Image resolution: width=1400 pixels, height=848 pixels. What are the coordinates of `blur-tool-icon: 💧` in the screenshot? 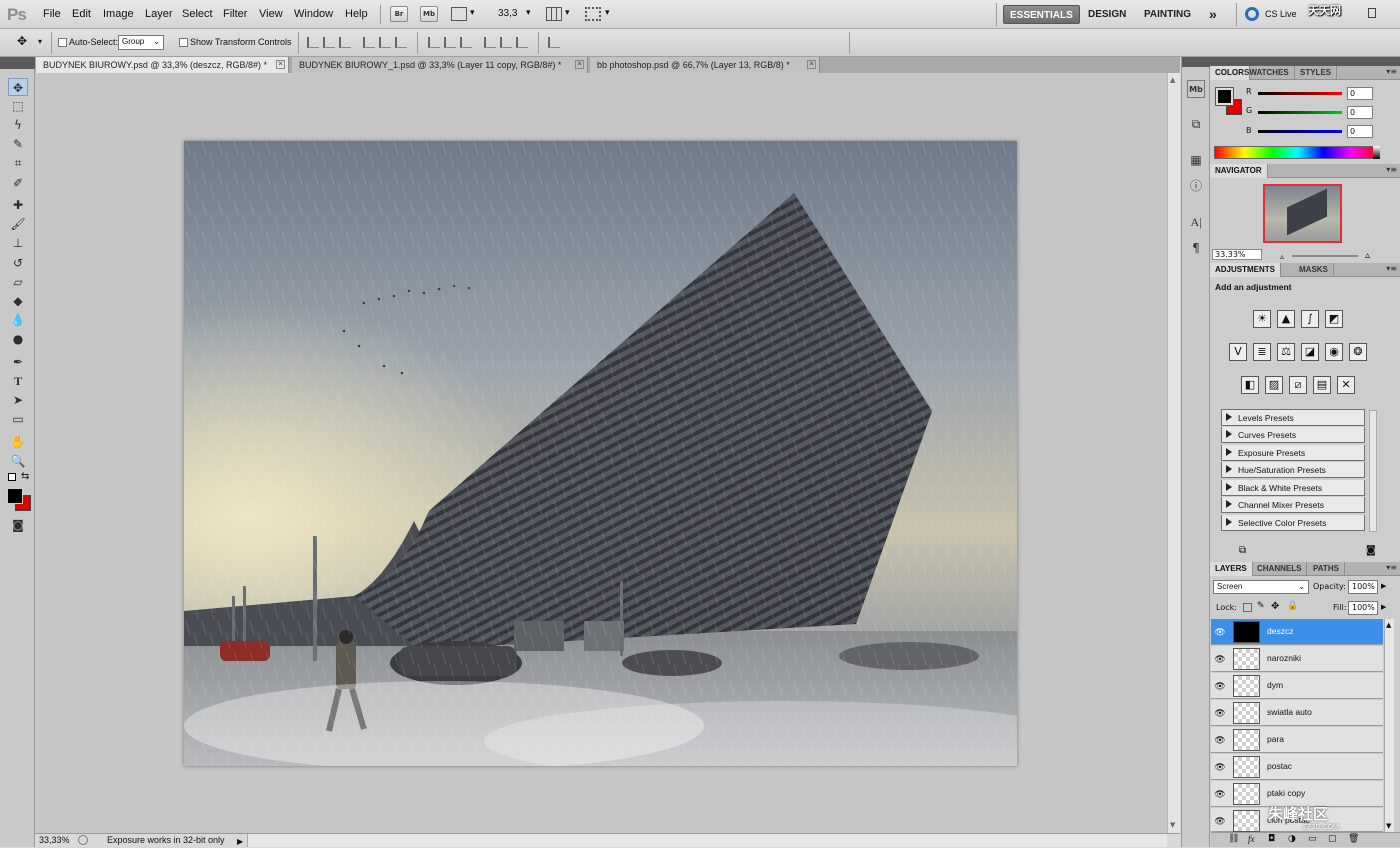 It's located at (18, 320).